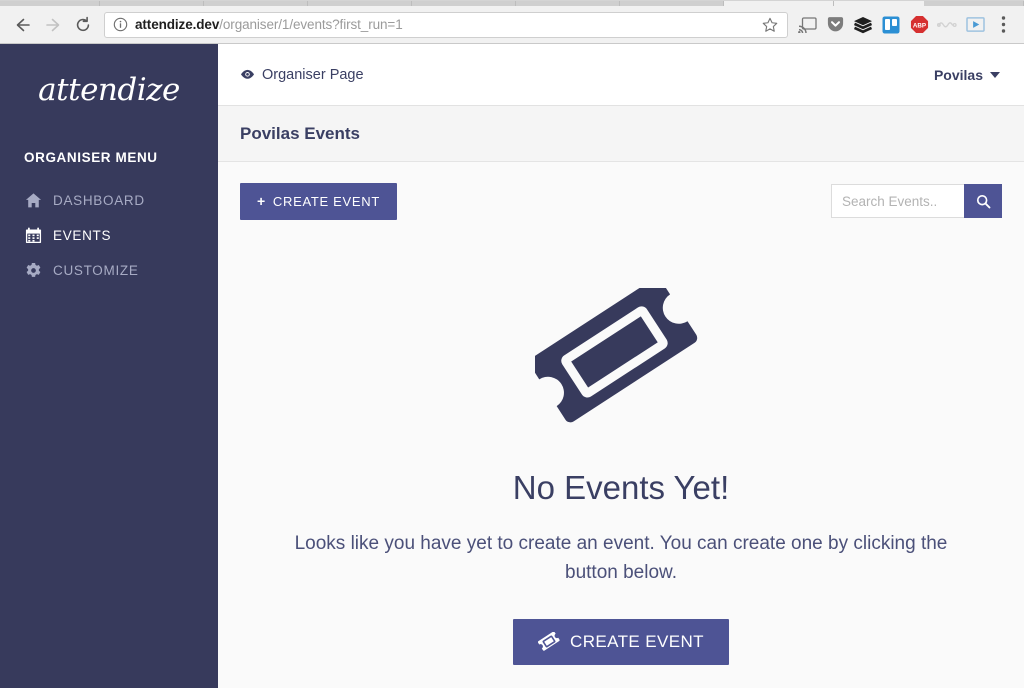  Describe the element at coordinates (33, 235) in the screenshot. I see `calendar-icon` at that location.